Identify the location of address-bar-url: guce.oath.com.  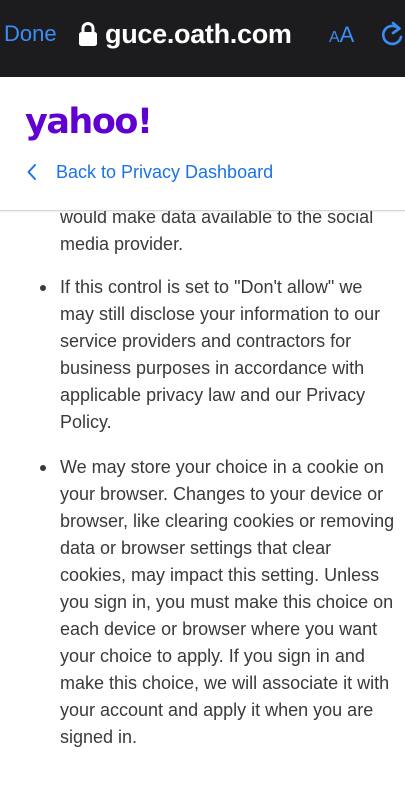
(198, 34).